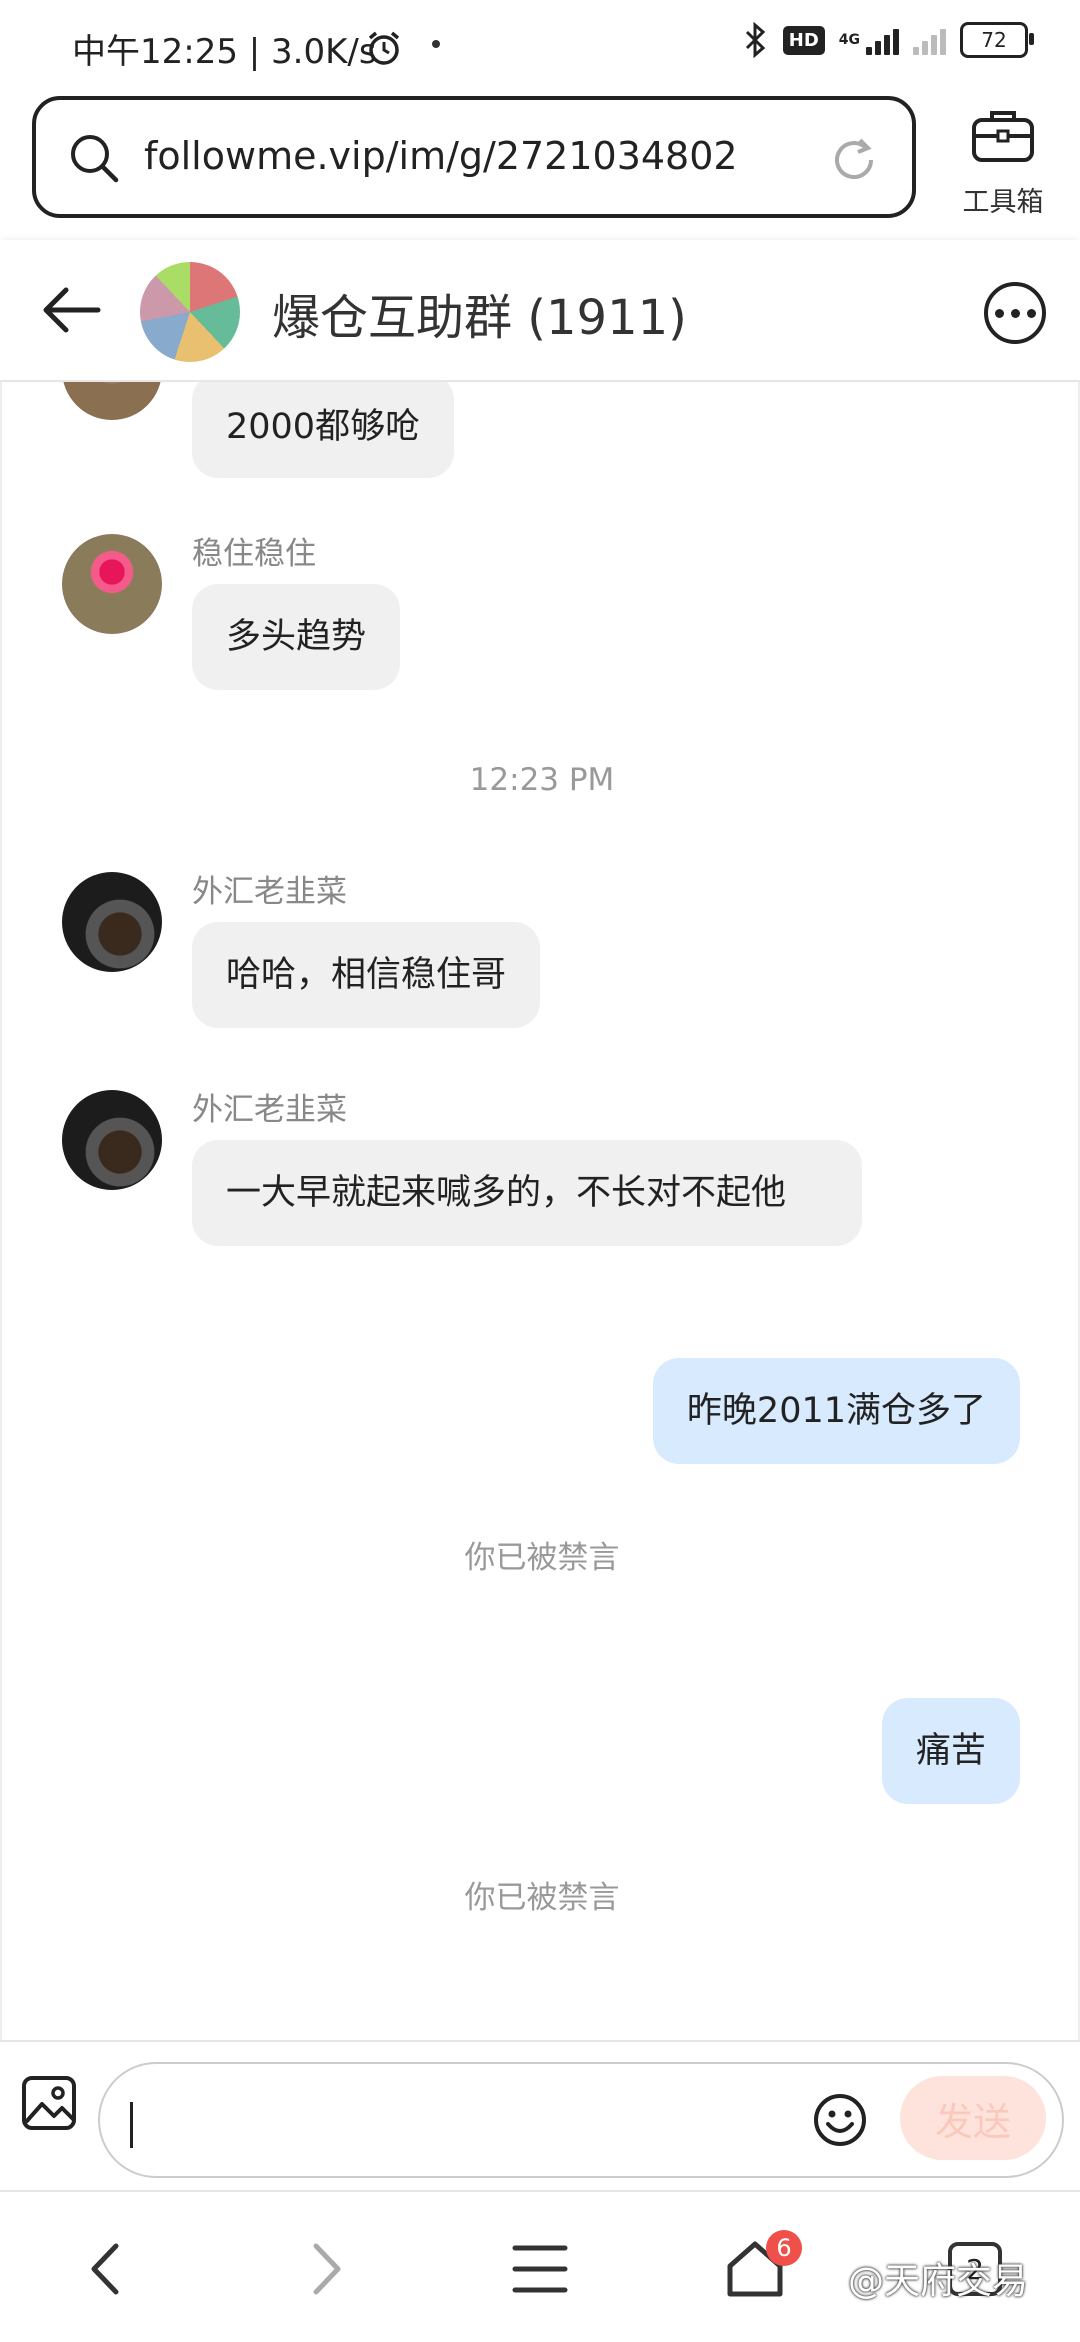  I want to click on watermark: @天府交易, so click(938, 2281).